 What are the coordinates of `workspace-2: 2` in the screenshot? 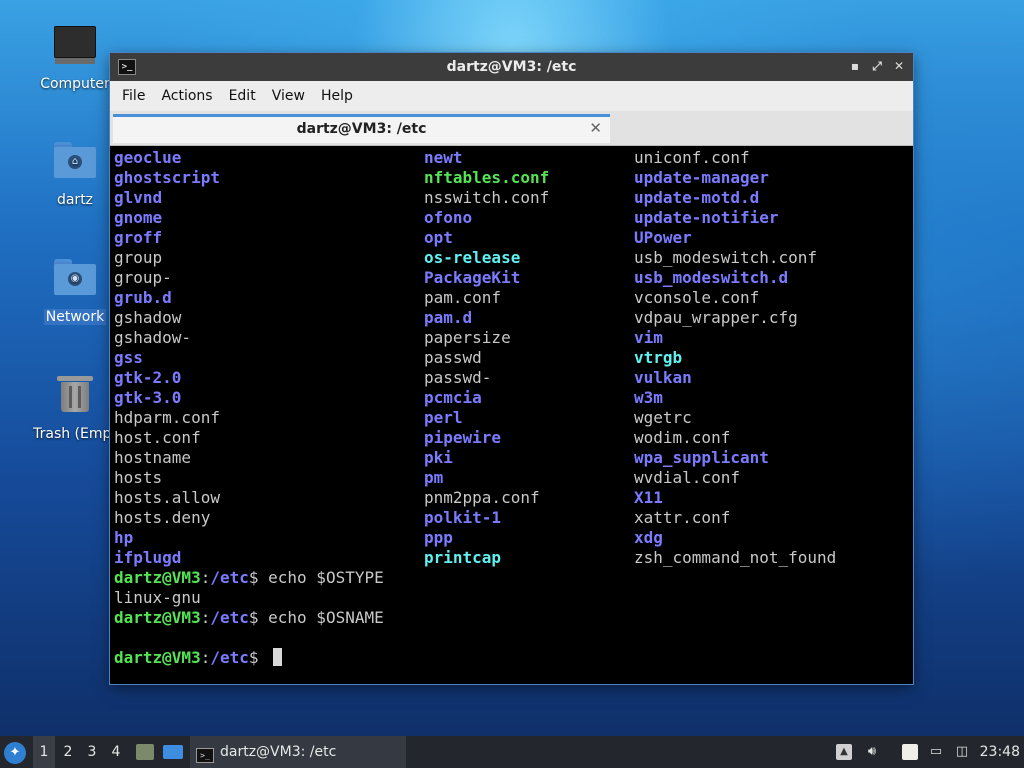 It's located at (68, 752).